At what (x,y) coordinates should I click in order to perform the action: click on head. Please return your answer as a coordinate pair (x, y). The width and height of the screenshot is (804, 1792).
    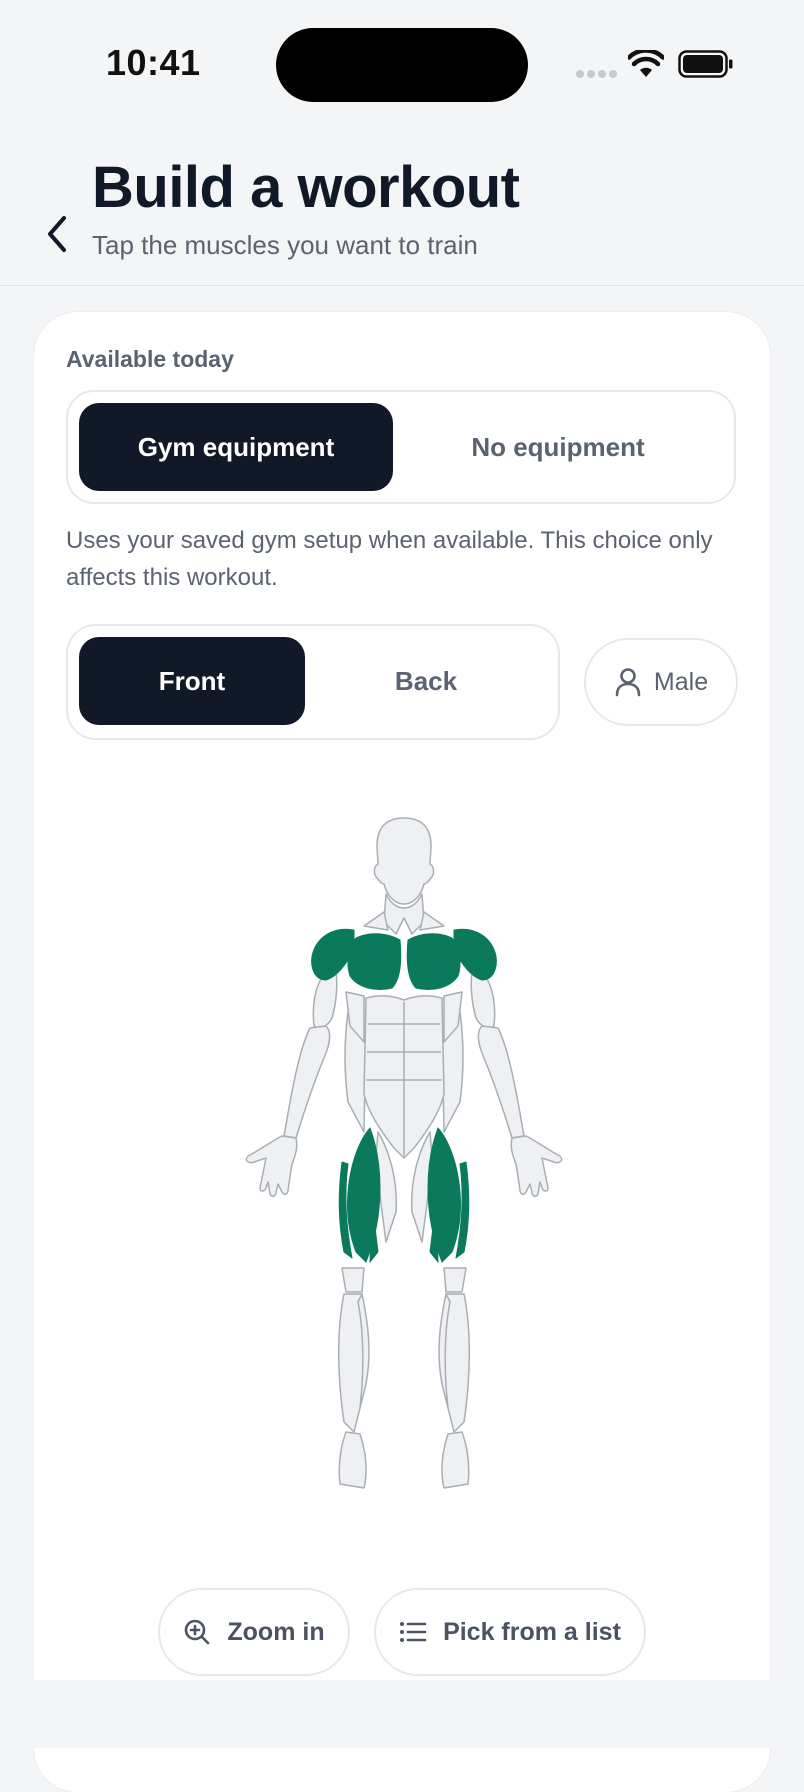
    Looking at the image, I should click on (404, 861).